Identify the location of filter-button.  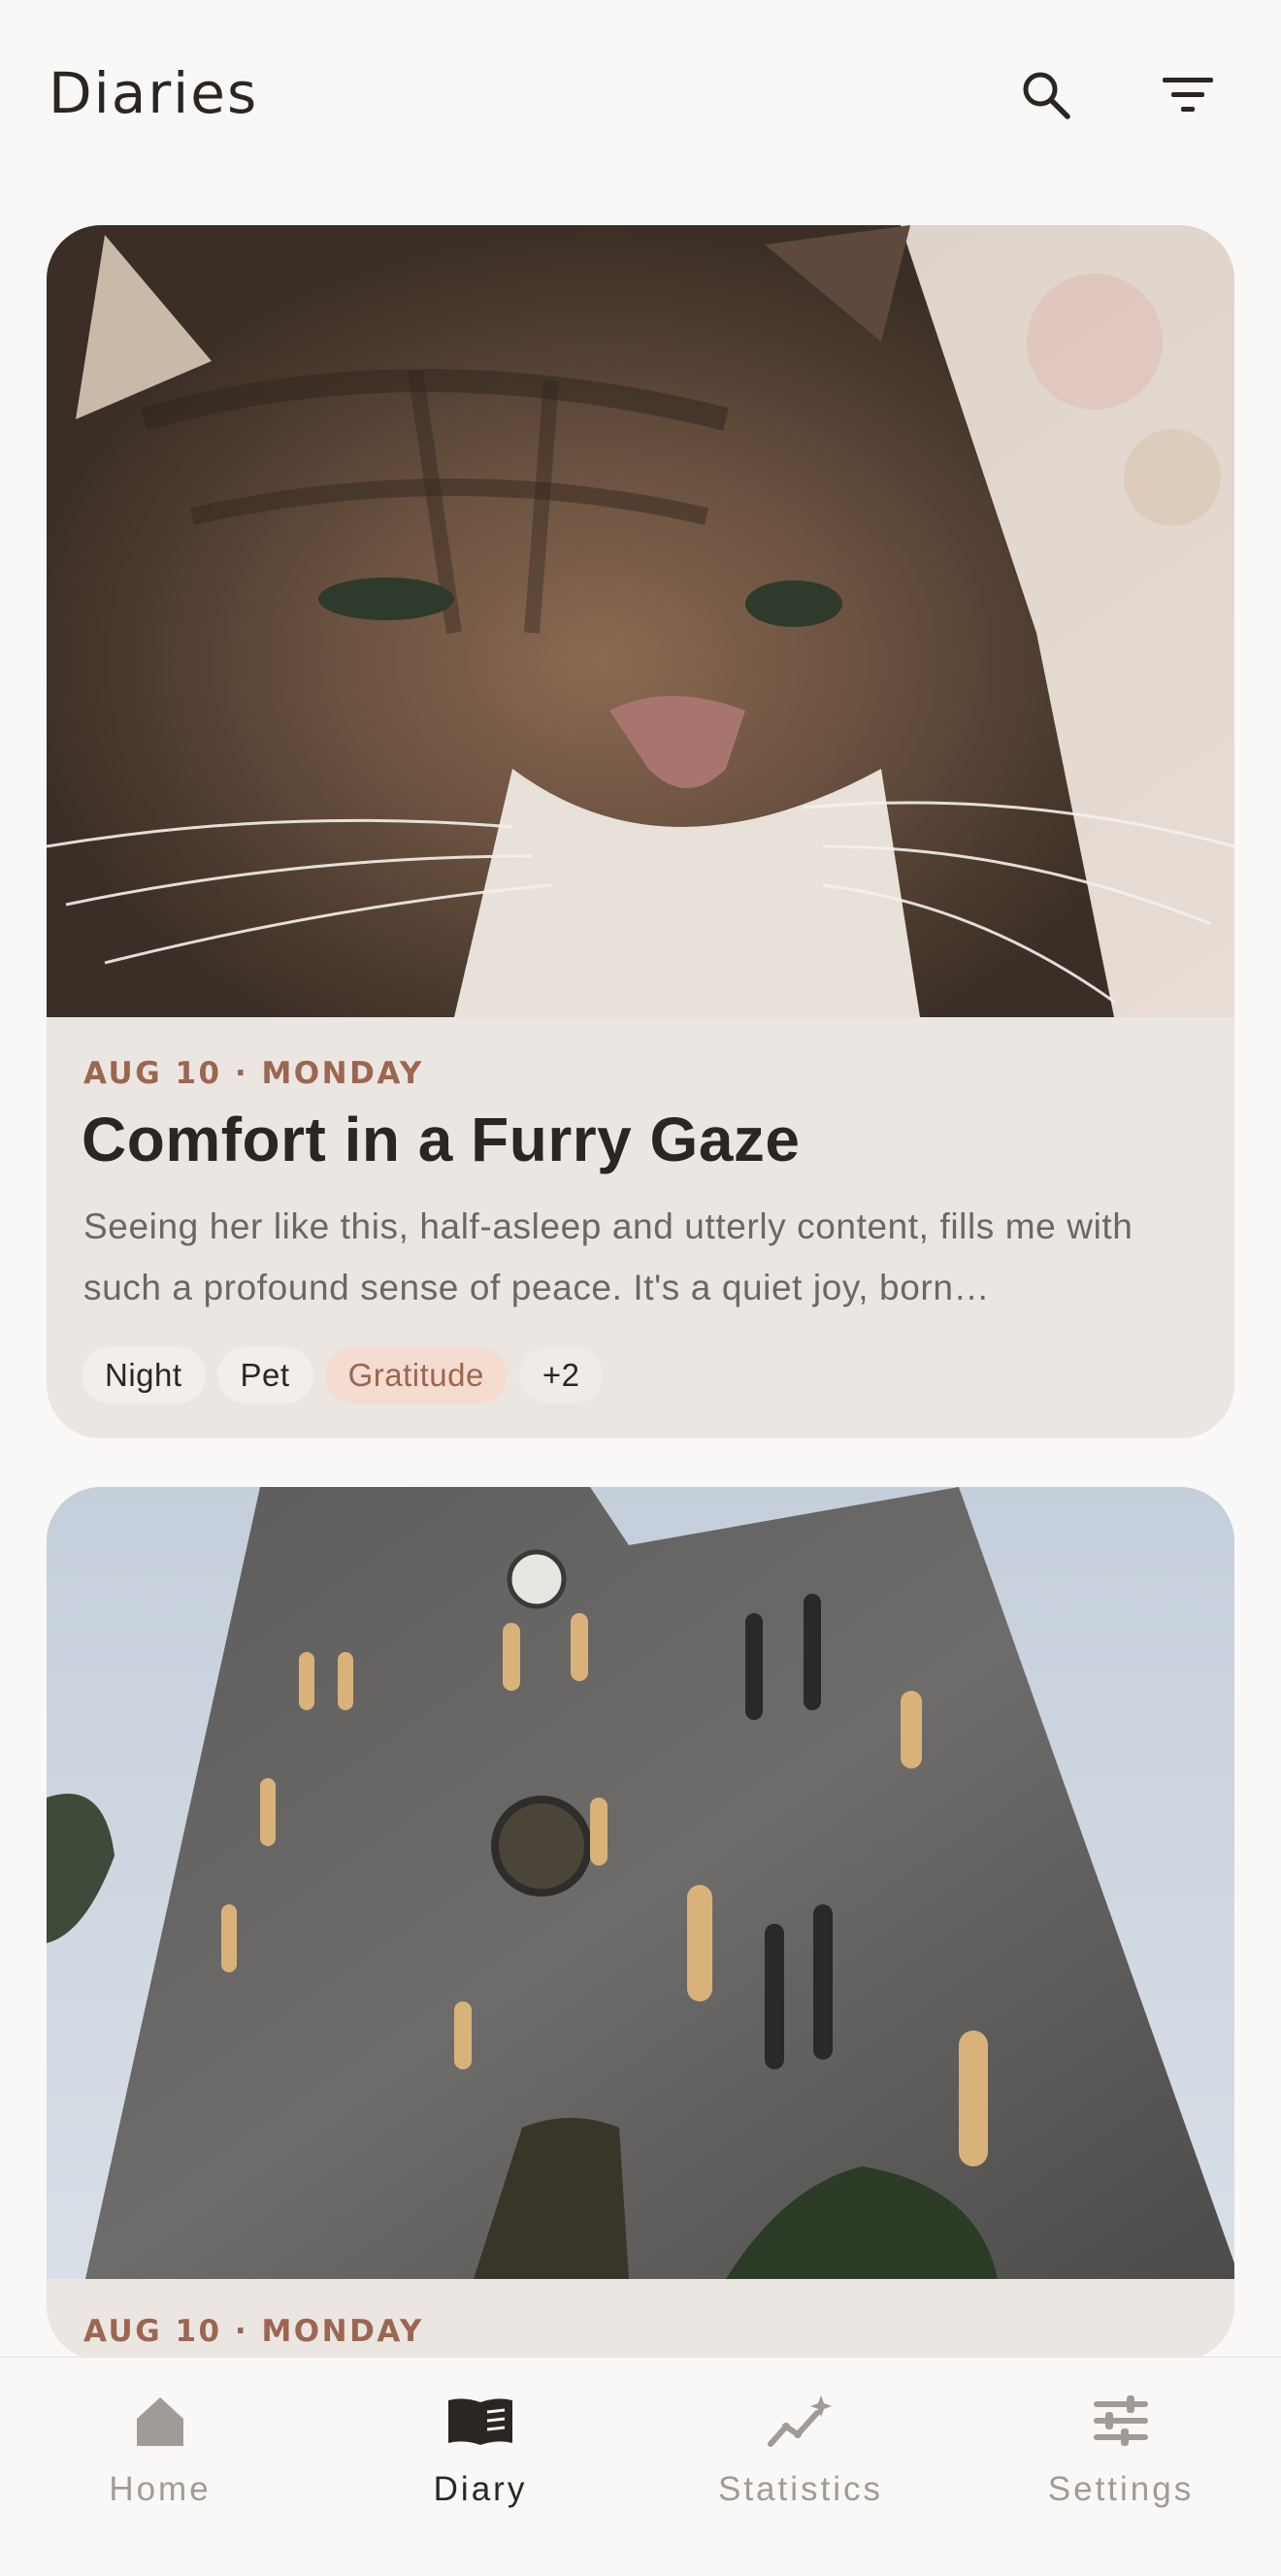
(1188, 95).